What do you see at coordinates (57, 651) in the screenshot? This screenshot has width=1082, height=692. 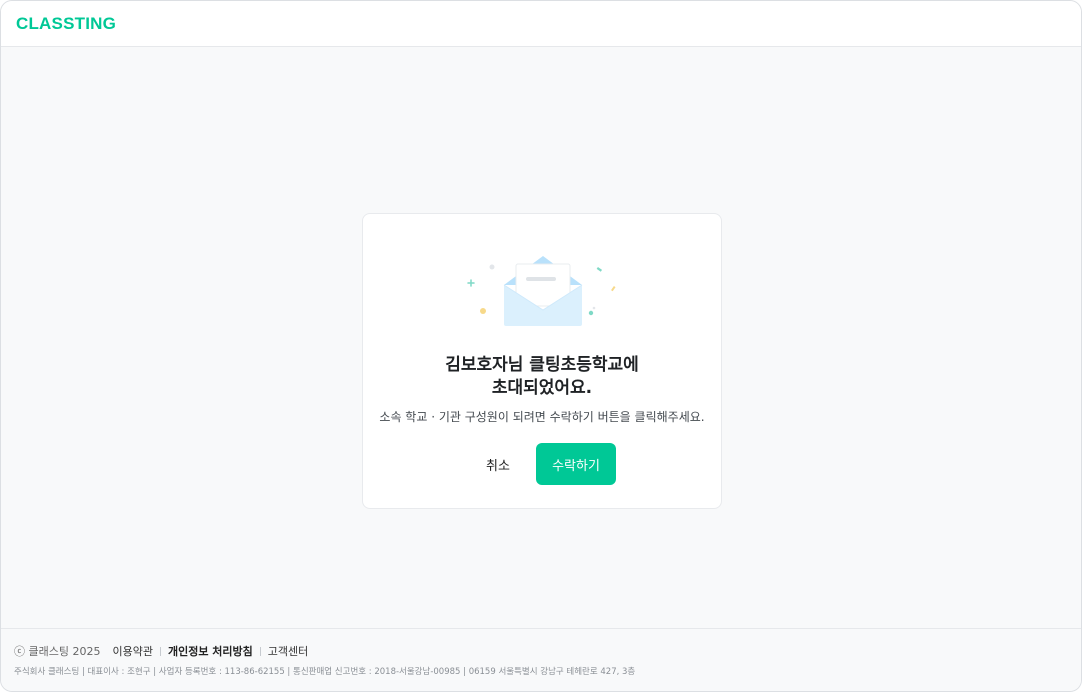 I see `copyright-text: ⓒ 클래스팅 2025` at bounding box center [57, 651].